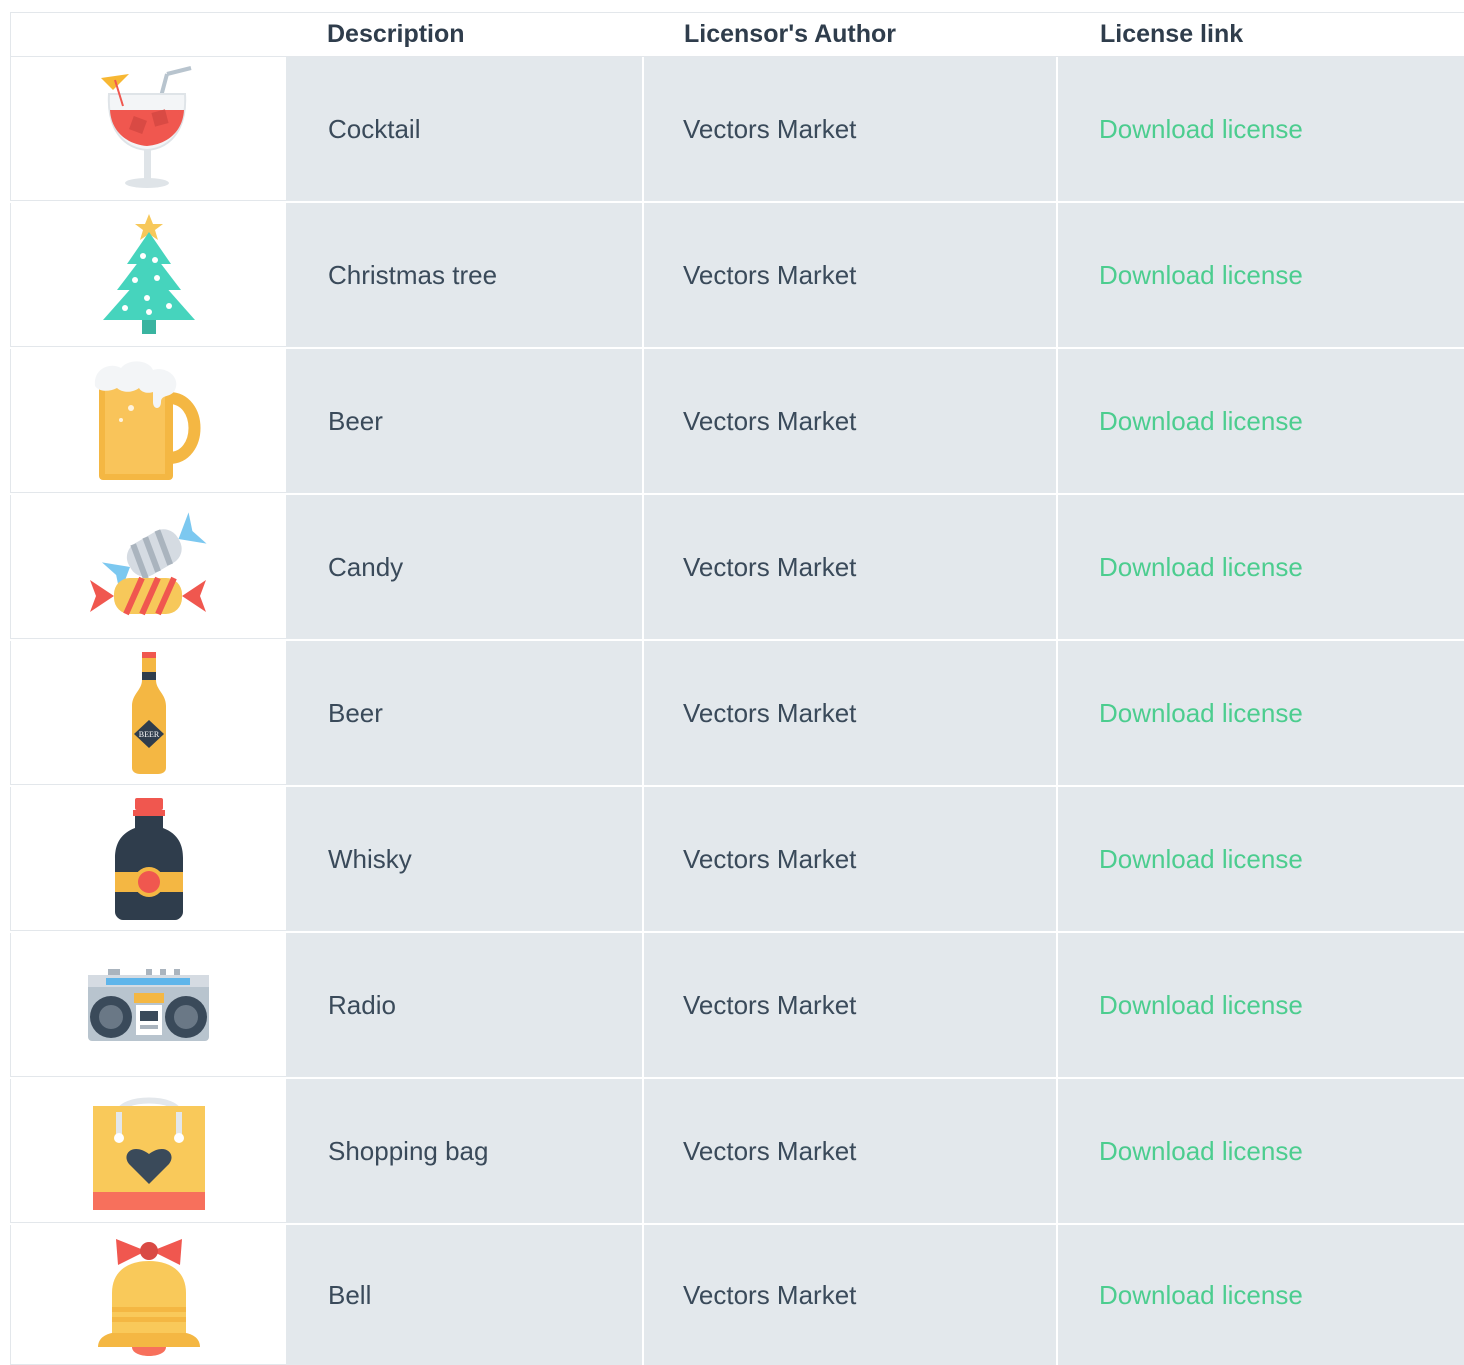 The height and width of the screenshot is (1365, 1464). I want to click on beer-mug-icon, so click(147, 420).